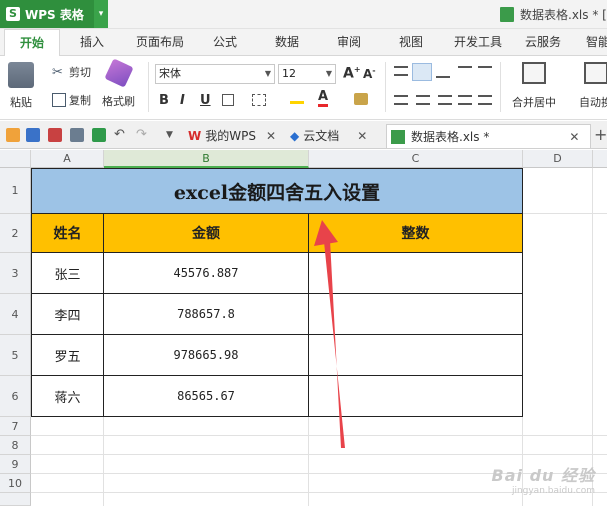 The height and width of the screenshot is (506, 607). What do you see at coordinates (160, 42) in the screenshot?
I see `tab-page-layout: 页面布局` at bounding box center [160, 42].